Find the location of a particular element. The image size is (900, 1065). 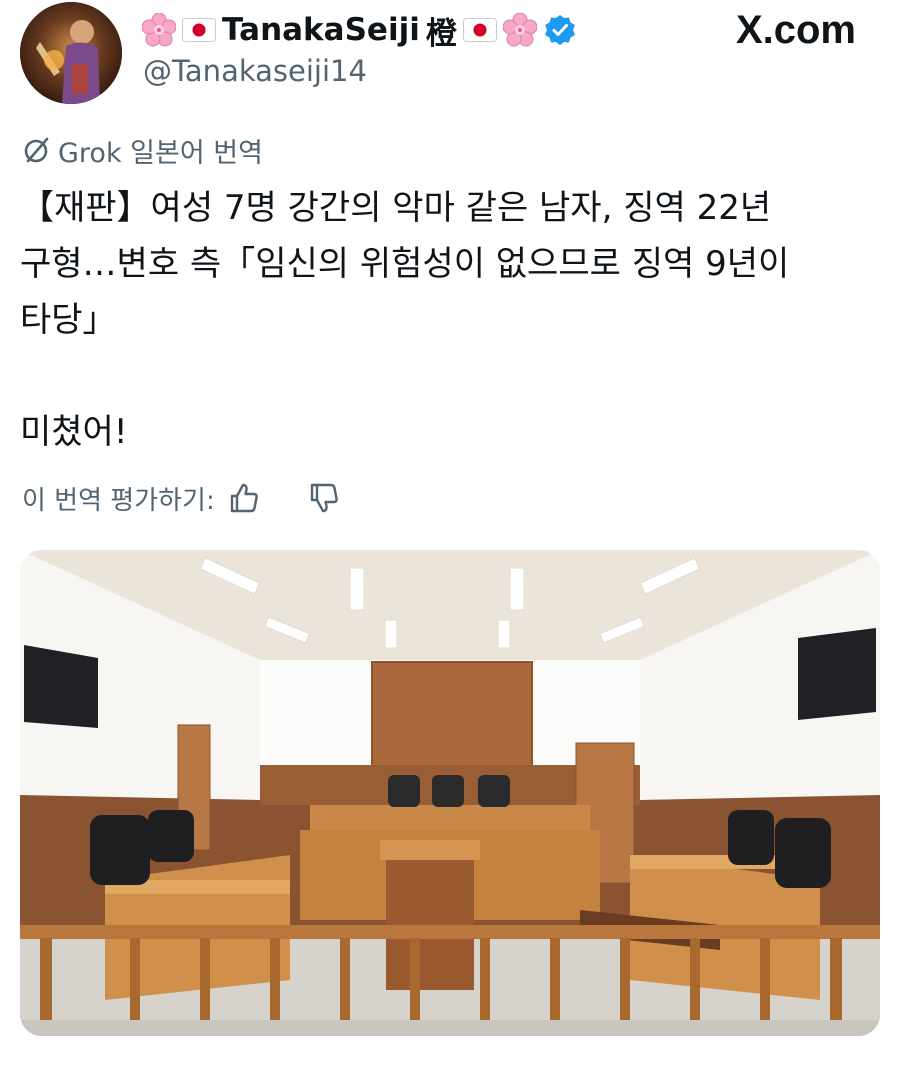

grok-translation-label: Grok 일본어 번역 is located at coordinates (142, 150).